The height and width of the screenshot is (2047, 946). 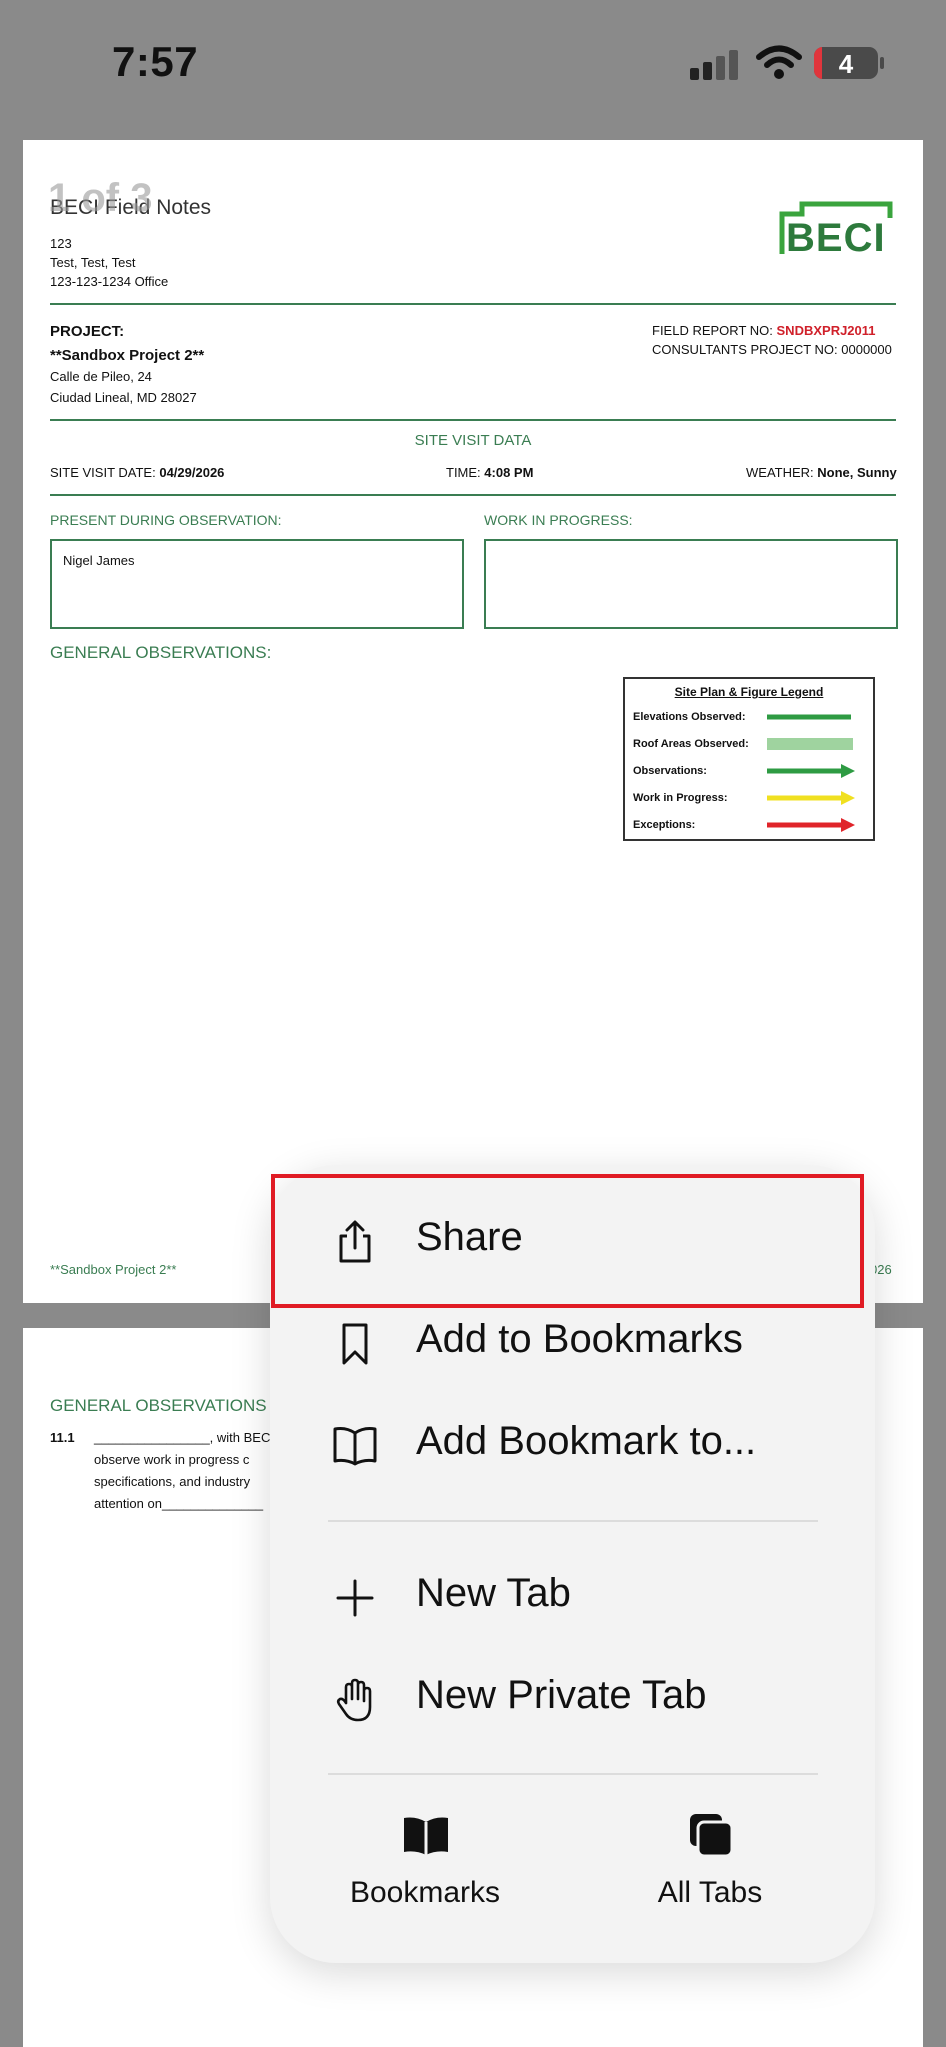 What do you see at coordinates (179, 1503) in the screenshot?
I see `page2-line-4: attention on______________` at bounding box center [179, 1503].